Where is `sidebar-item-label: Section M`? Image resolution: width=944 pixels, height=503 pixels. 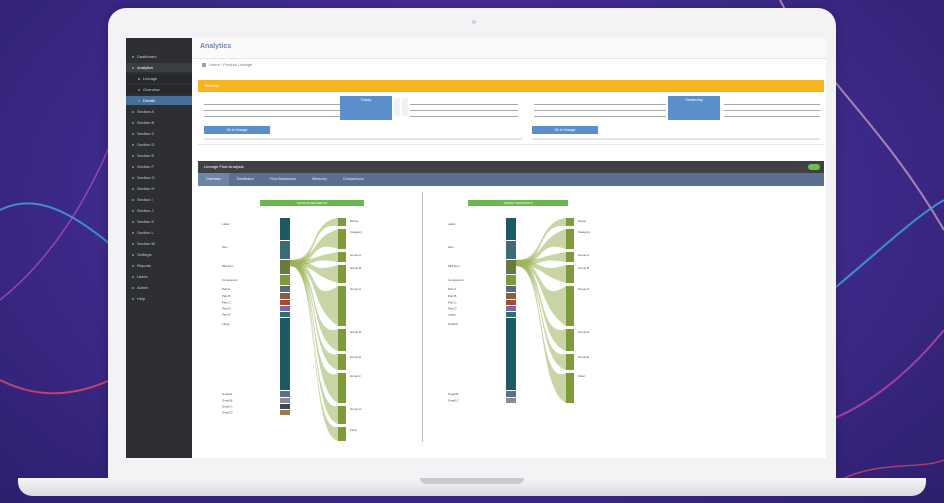 sidebar-item-label: Section M is located at coordinates (146, 243).